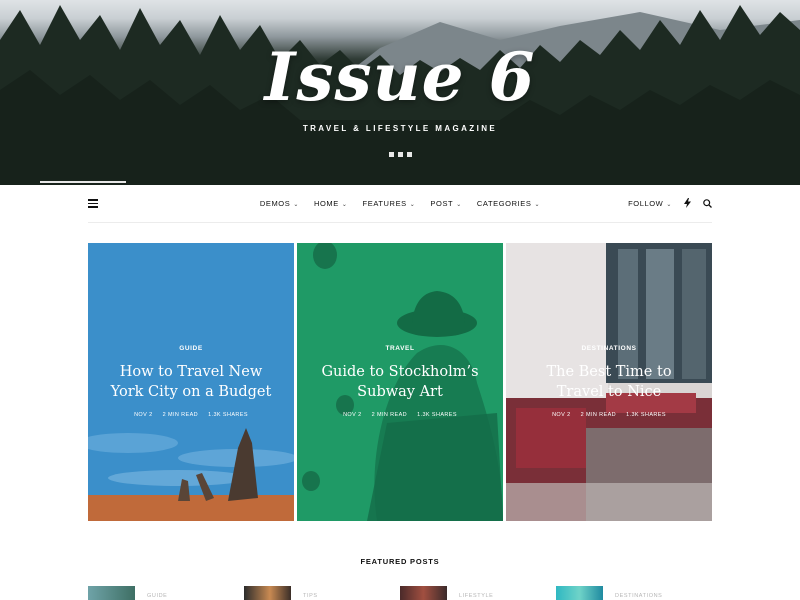 The image size is (800, 600). Describe the element at coordinates (279, 203) in the screenshot. I see `nav-item-demos: DEMOS ⌄` at that location.